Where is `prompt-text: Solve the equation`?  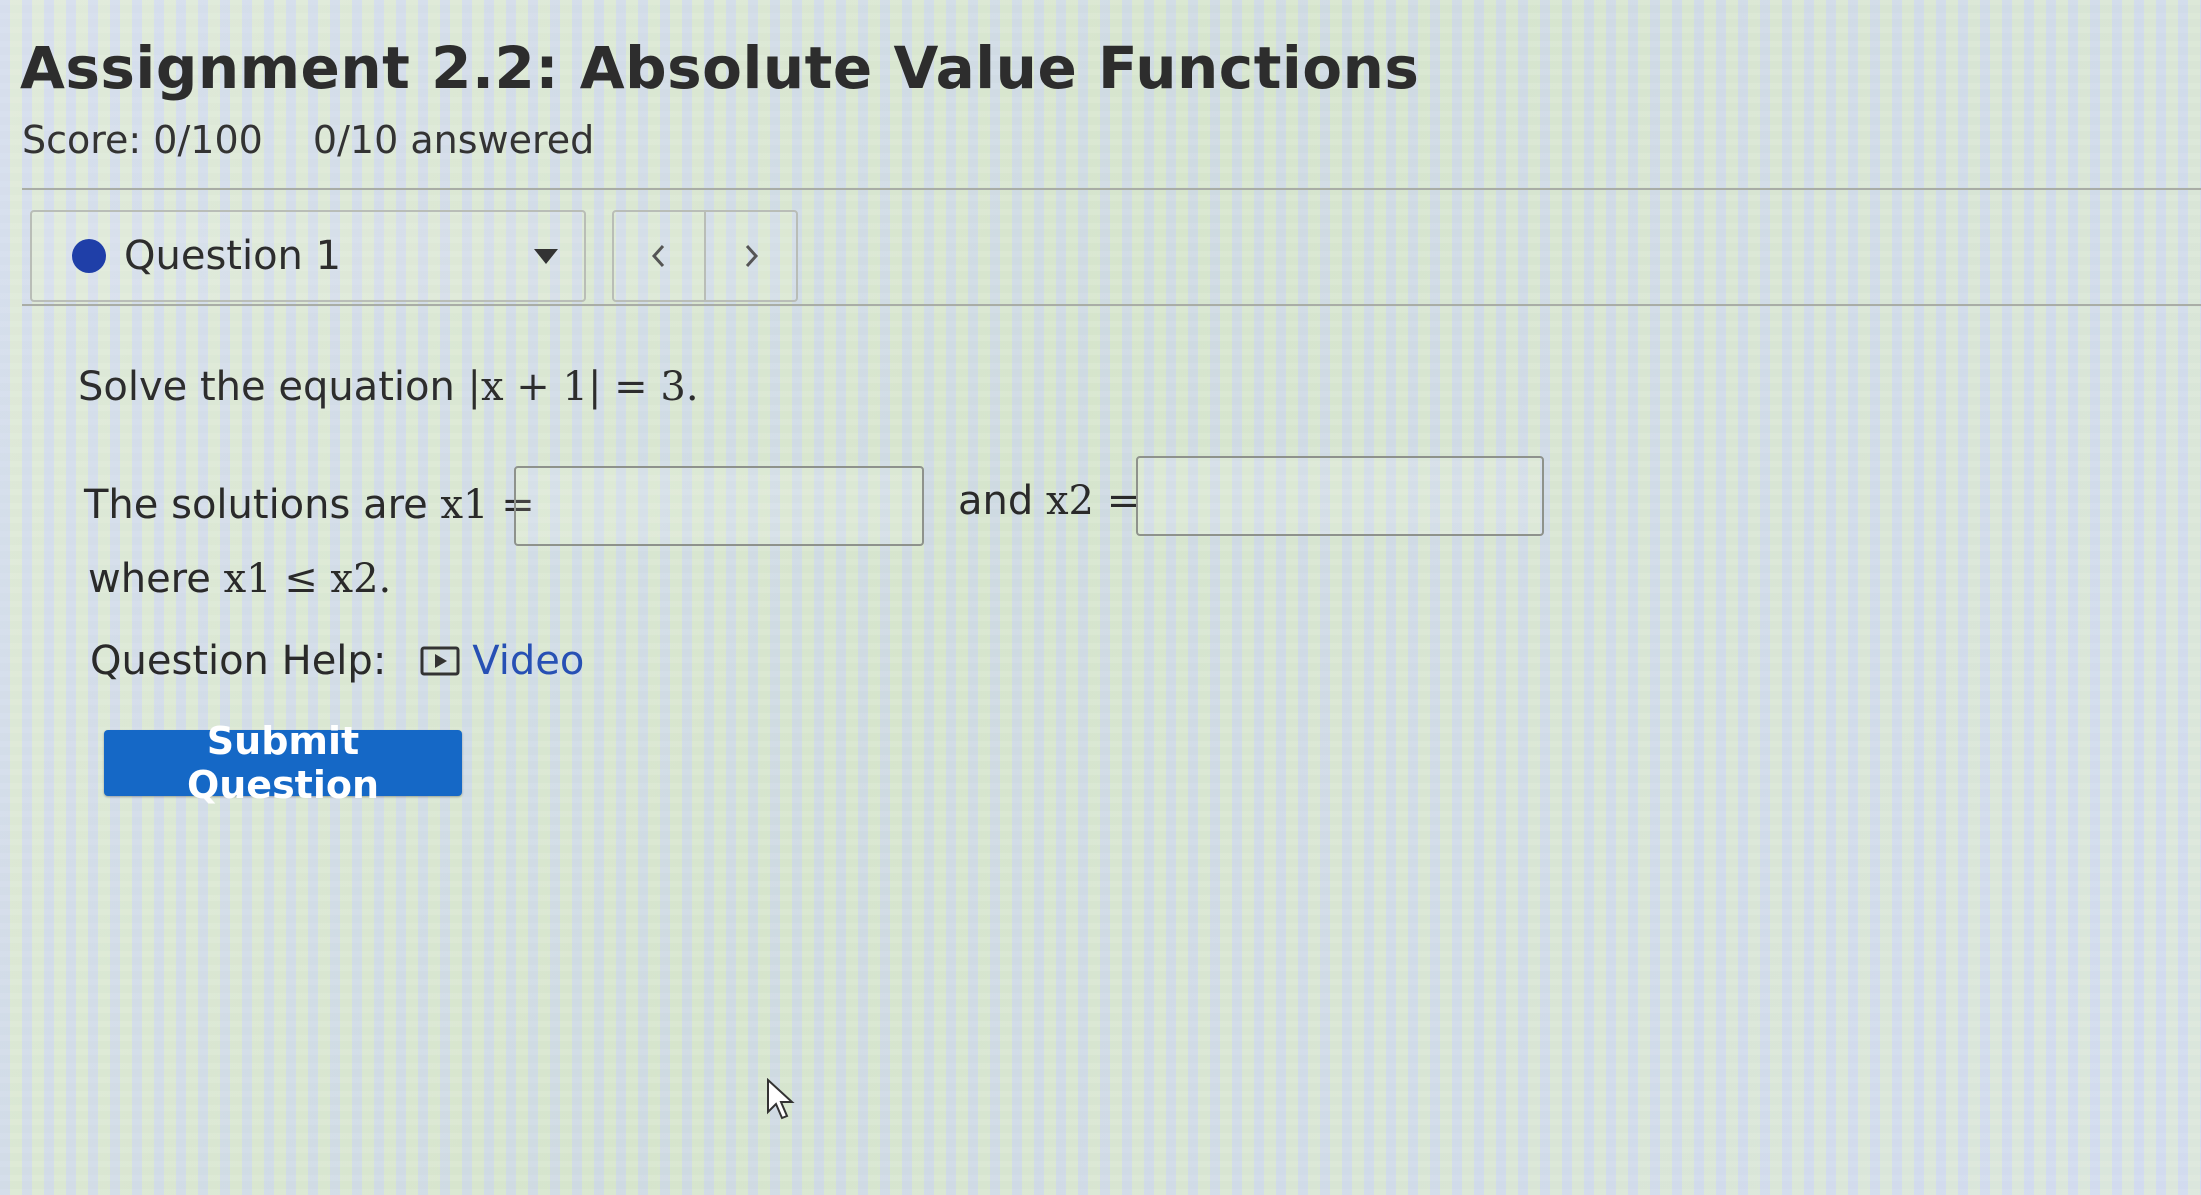 prompt-text: Solve the equation is located at coordinates (266, 387).